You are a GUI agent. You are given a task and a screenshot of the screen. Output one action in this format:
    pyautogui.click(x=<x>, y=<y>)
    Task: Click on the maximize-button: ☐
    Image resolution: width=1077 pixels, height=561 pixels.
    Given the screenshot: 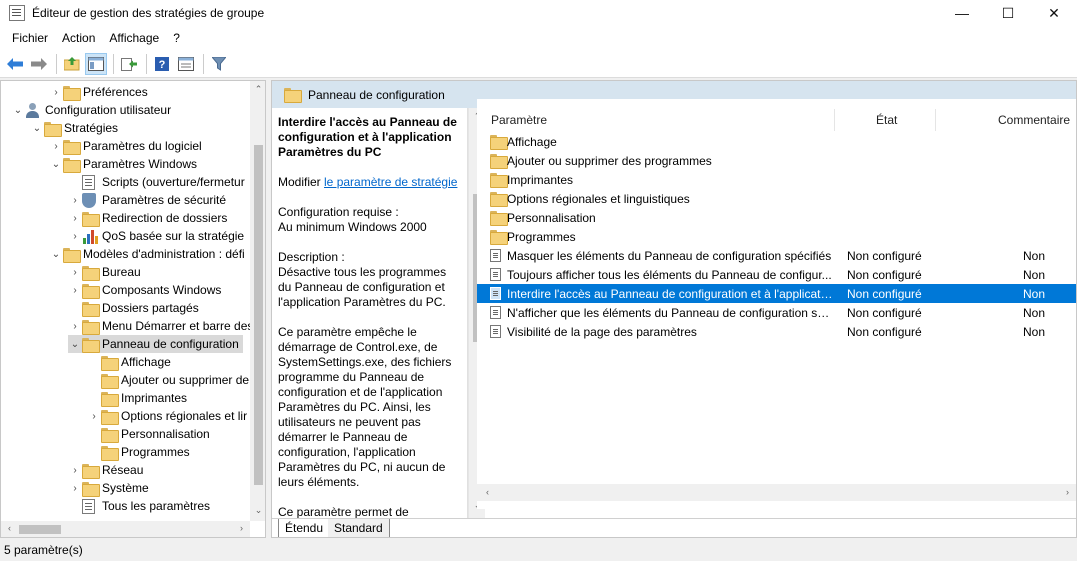 What is the action you would take?
    pyautogui.click(x=1008, y=13)
    